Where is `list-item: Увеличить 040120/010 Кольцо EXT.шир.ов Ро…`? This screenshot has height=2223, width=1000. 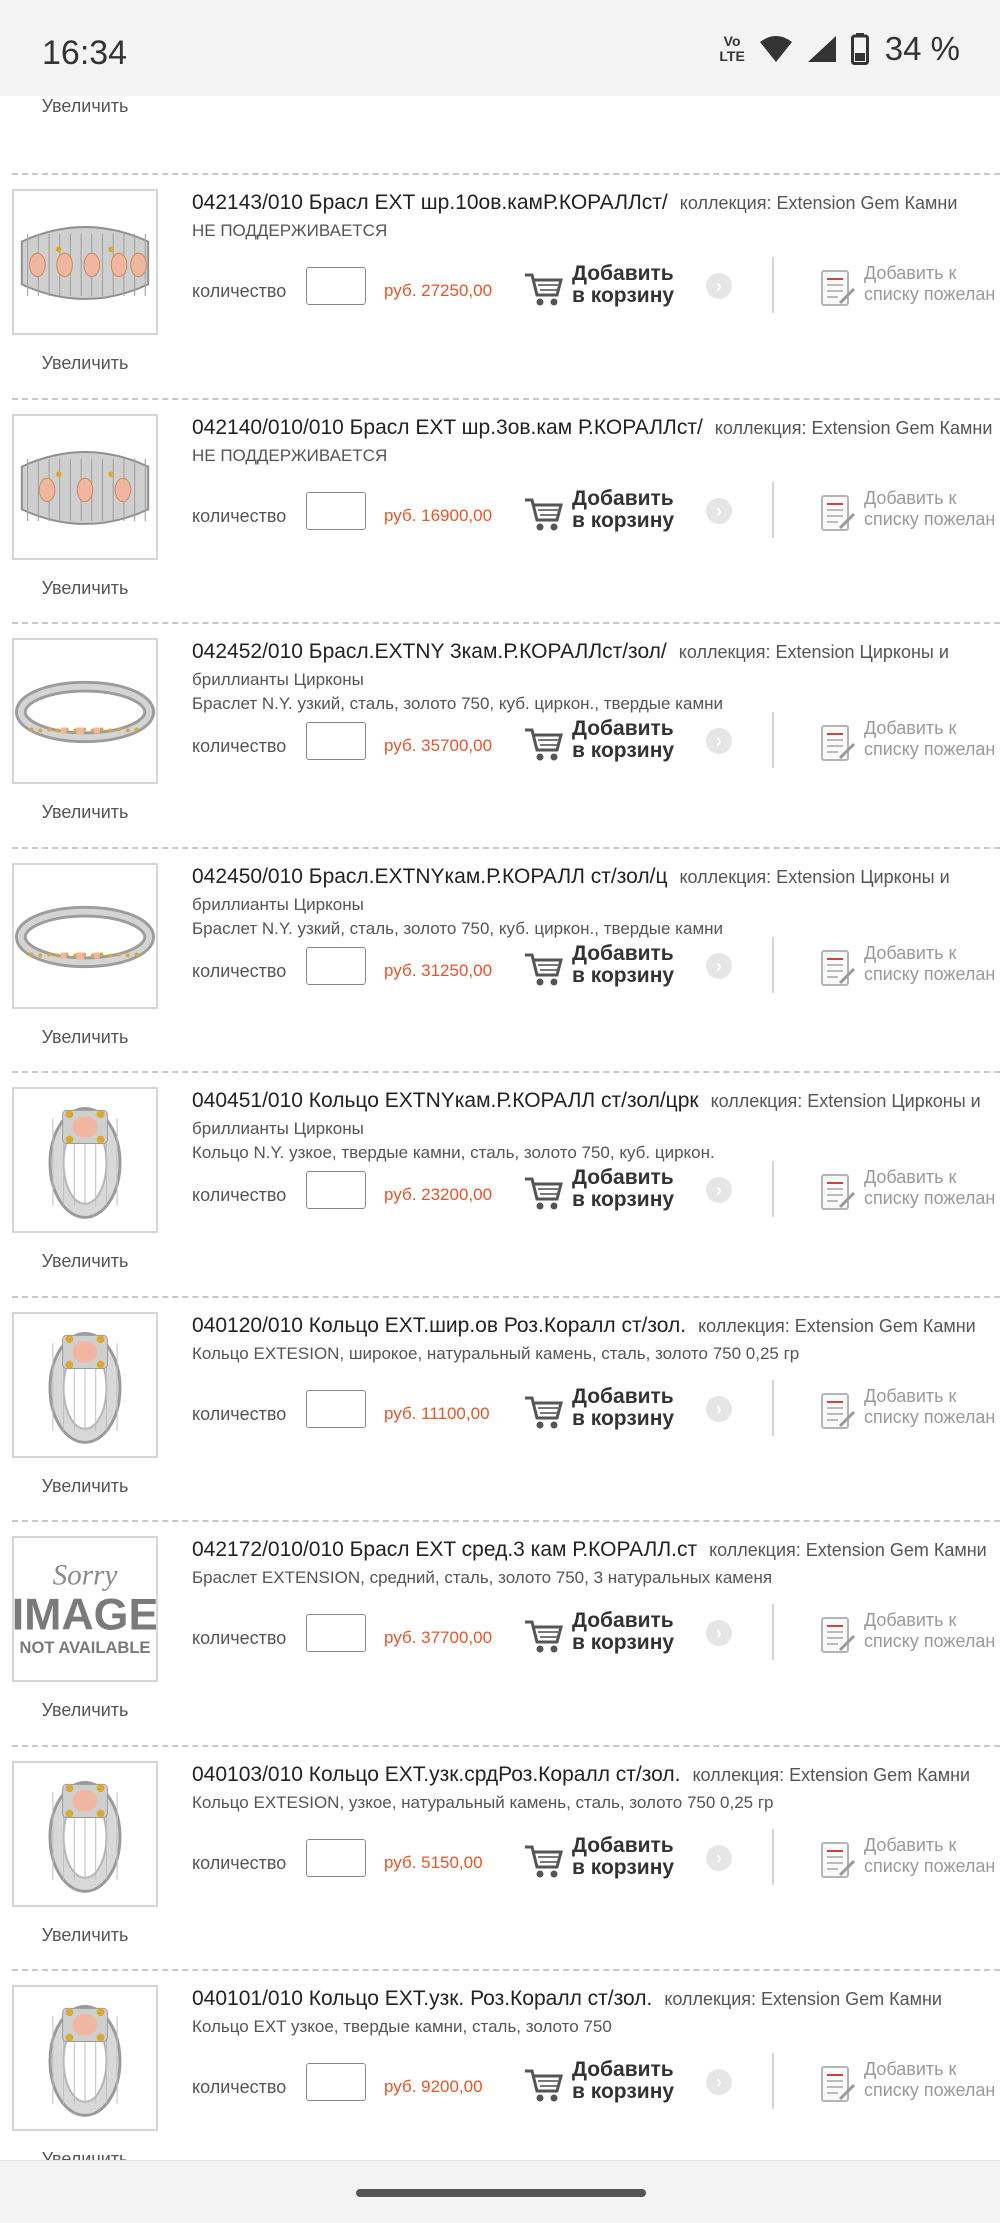 list-item: Увеличить 040120/010 Кольцо EXT.шир.ов Ро… is located at coordinates (500, 1407).